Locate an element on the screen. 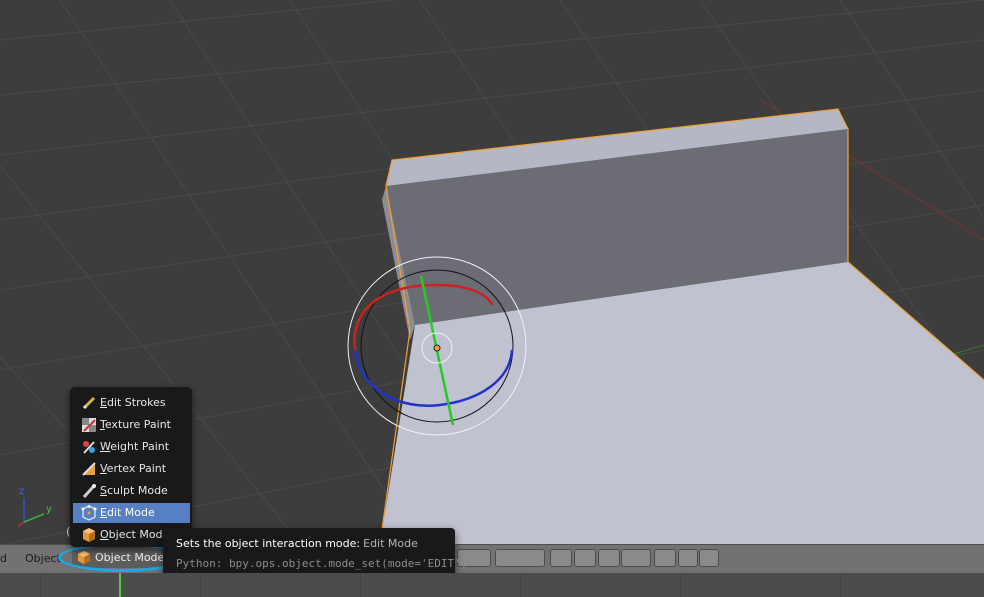 The image size is (984, 597). snap-element-dropdown is located at coordinates (636, 558).